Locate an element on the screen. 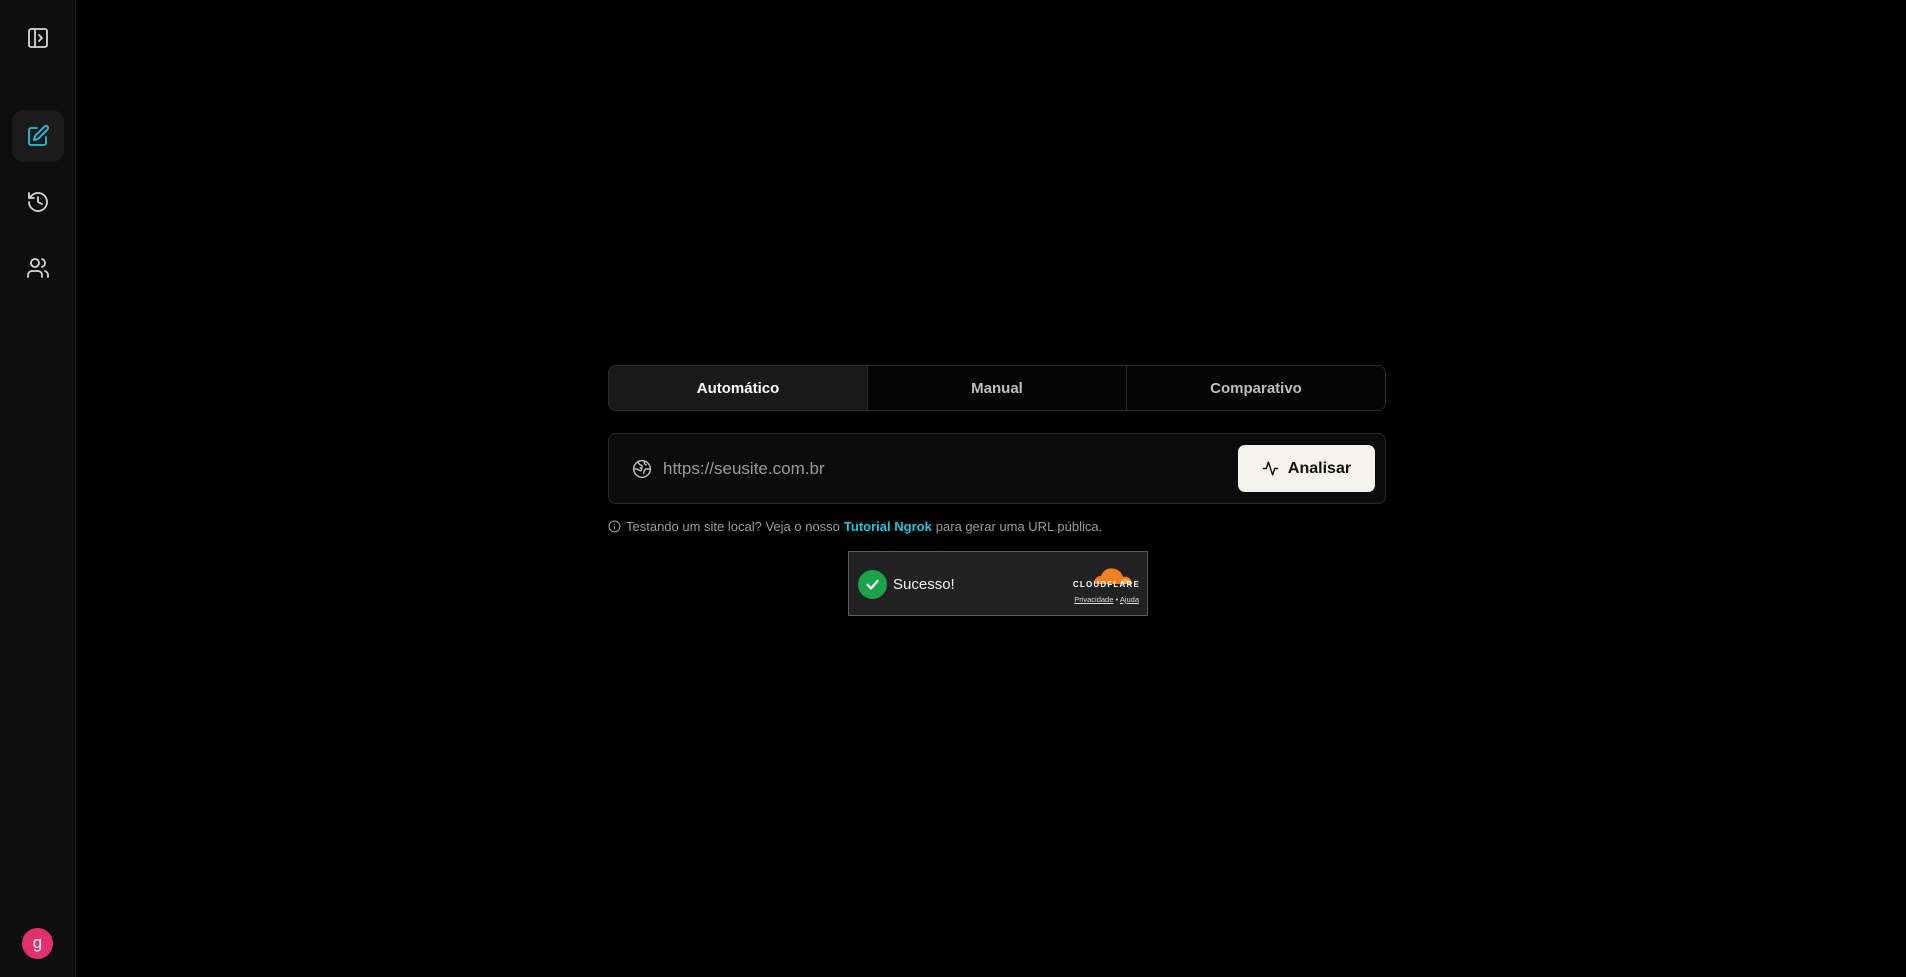 Image resolution: width=1906 pixels, height=977 pixels. privacy-link: Privacidade is located at coordinates (1093, 599).